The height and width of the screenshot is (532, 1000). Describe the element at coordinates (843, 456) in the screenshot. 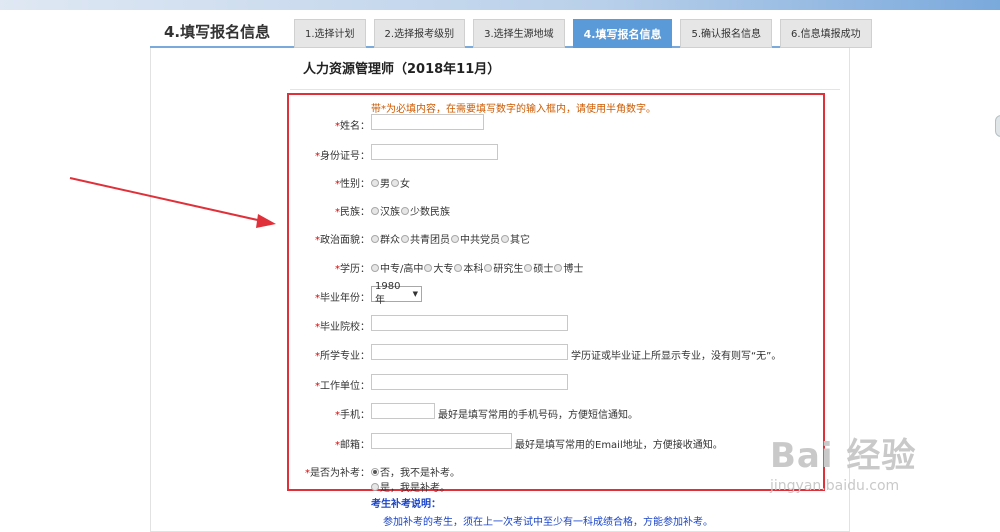

I see `watermark-logo-text: Bai 经验` at that location.